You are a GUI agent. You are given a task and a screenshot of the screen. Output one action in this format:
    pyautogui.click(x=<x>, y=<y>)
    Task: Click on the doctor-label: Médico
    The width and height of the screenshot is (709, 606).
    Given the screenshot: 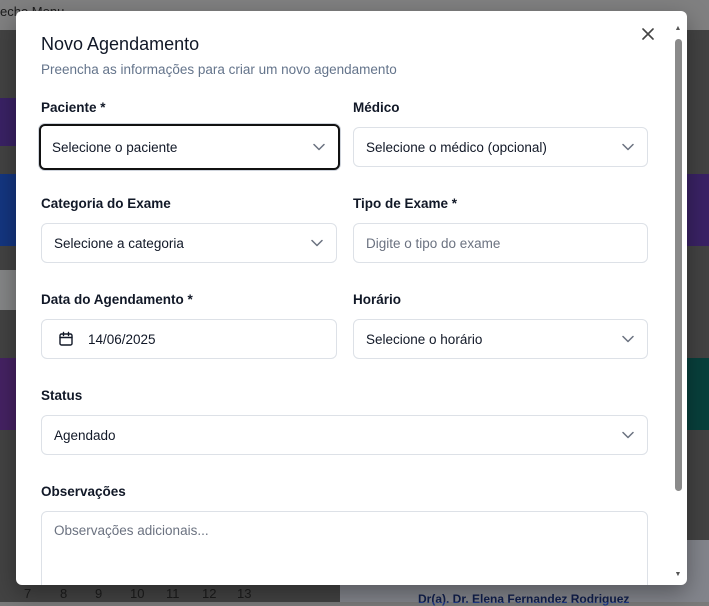 What is the action you would take?
    pyautogui.click(x=376, y=107)
    